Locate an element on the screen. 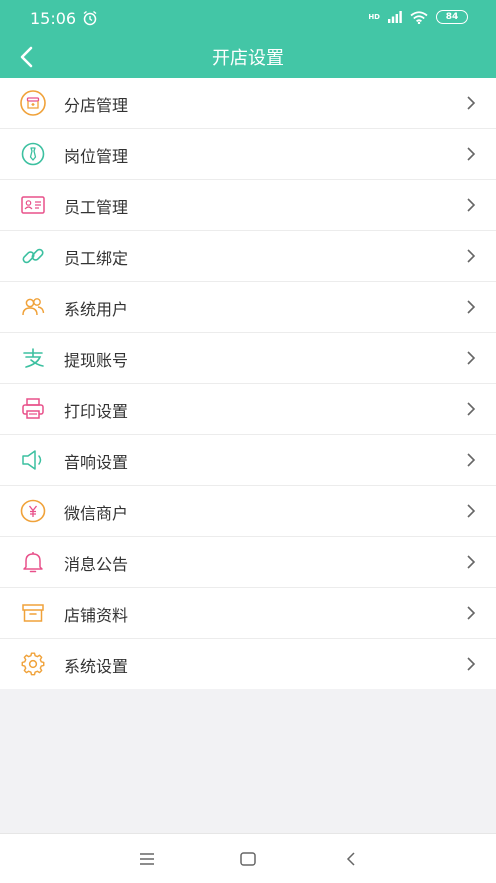 The height and width of the screenshot is (883, 496). title-bar: 开店设置 is located at coordinates (248, 56).